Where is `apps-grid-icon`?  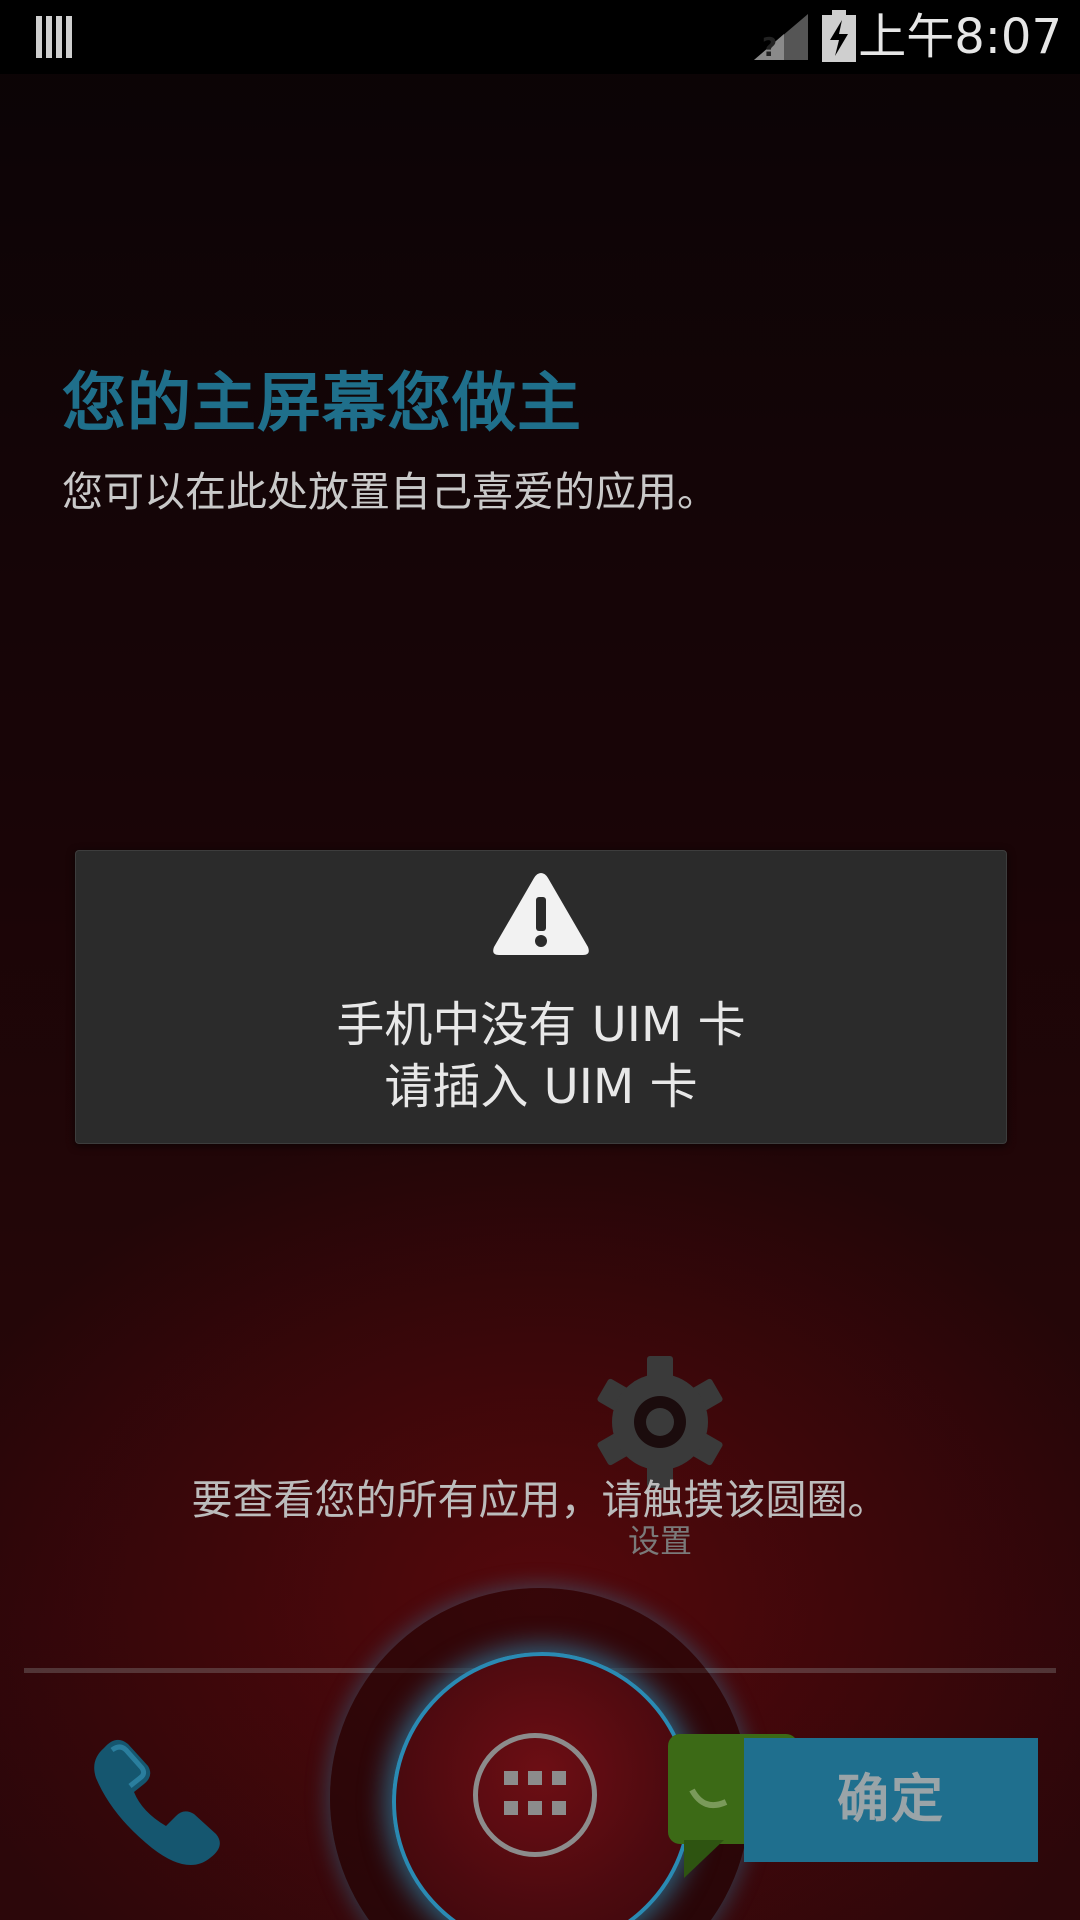 apps-grid-icon is located at coordinates (535, 1793).